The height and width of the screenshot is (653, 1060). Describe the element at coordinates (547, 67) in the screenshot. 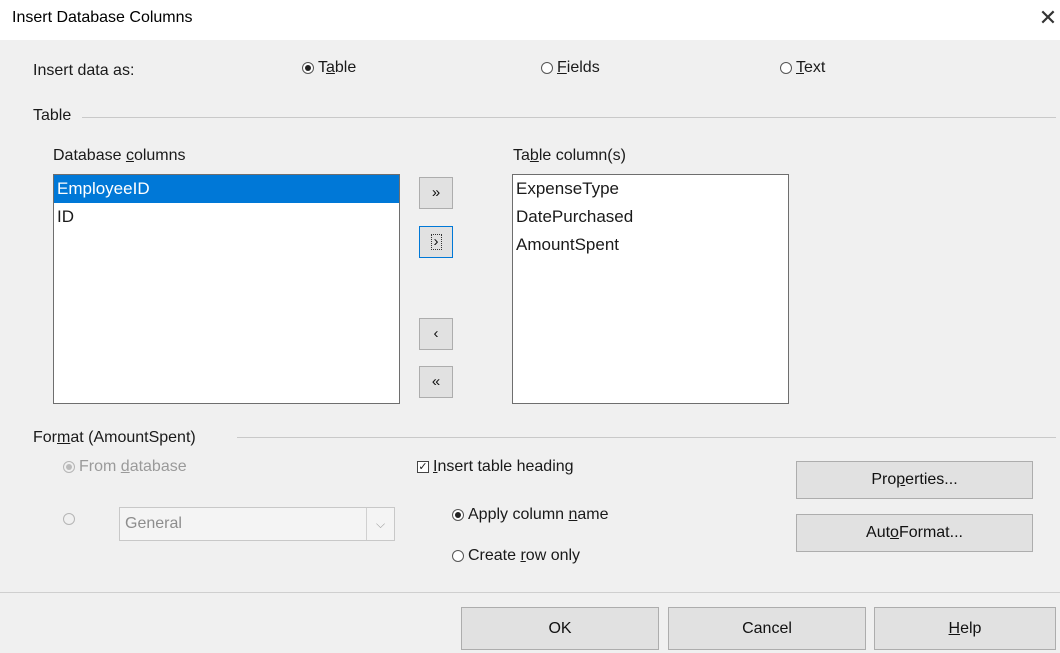

I see `radio-fields-indicator` at that location.